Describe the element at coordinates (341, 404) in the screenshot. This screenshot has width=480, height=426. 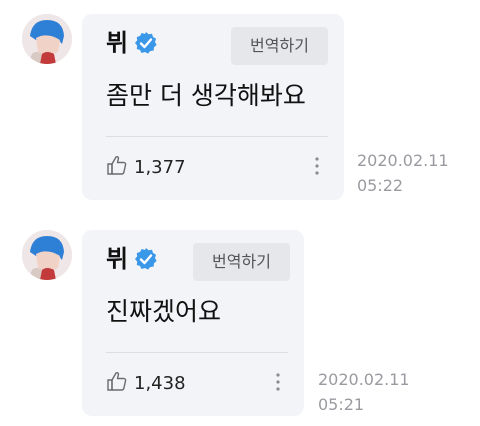
I see `timestamp-time: 05:21` at that location.